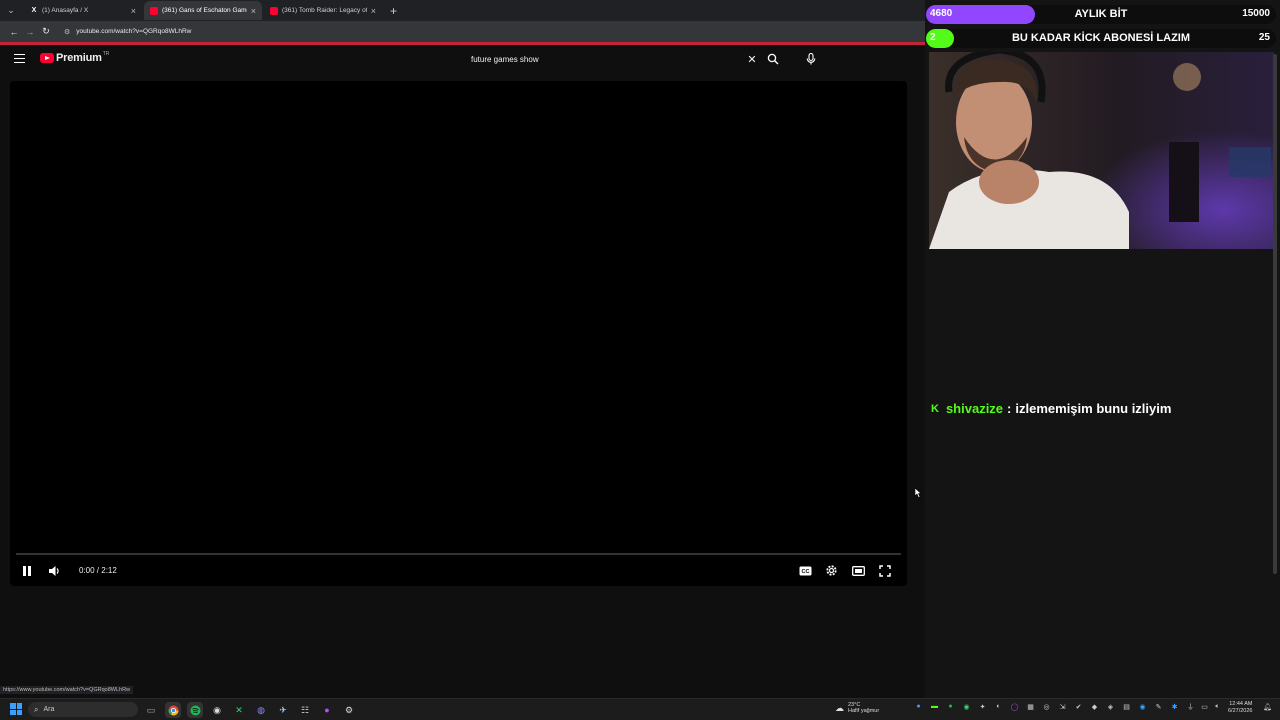  What do you see at coordinates (640, 709) in the screenshot?
I see `windows-taskbar: ⌕ Ara ▭ ◉ ✕ ◍ ✈ ☷ ● ⚙` at bounding box center [640, 709].